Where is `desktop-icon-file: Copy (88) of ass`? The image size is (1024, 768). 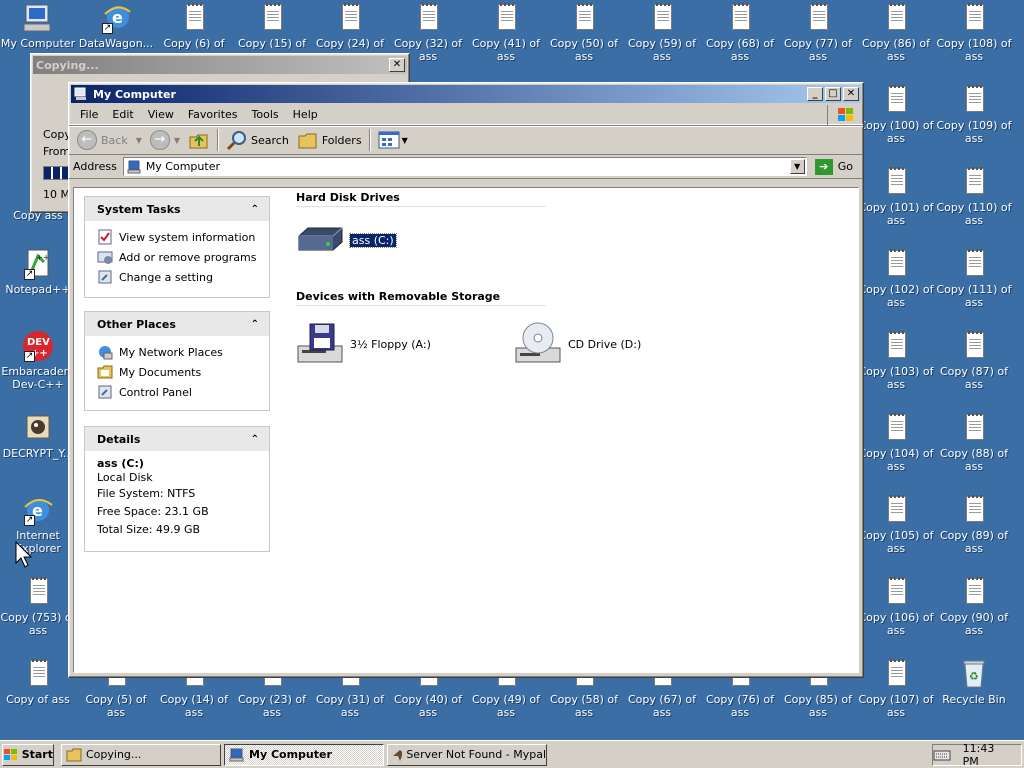 desktop-icon-file: Copy (88) of ass is located at coordinates (974, 442).